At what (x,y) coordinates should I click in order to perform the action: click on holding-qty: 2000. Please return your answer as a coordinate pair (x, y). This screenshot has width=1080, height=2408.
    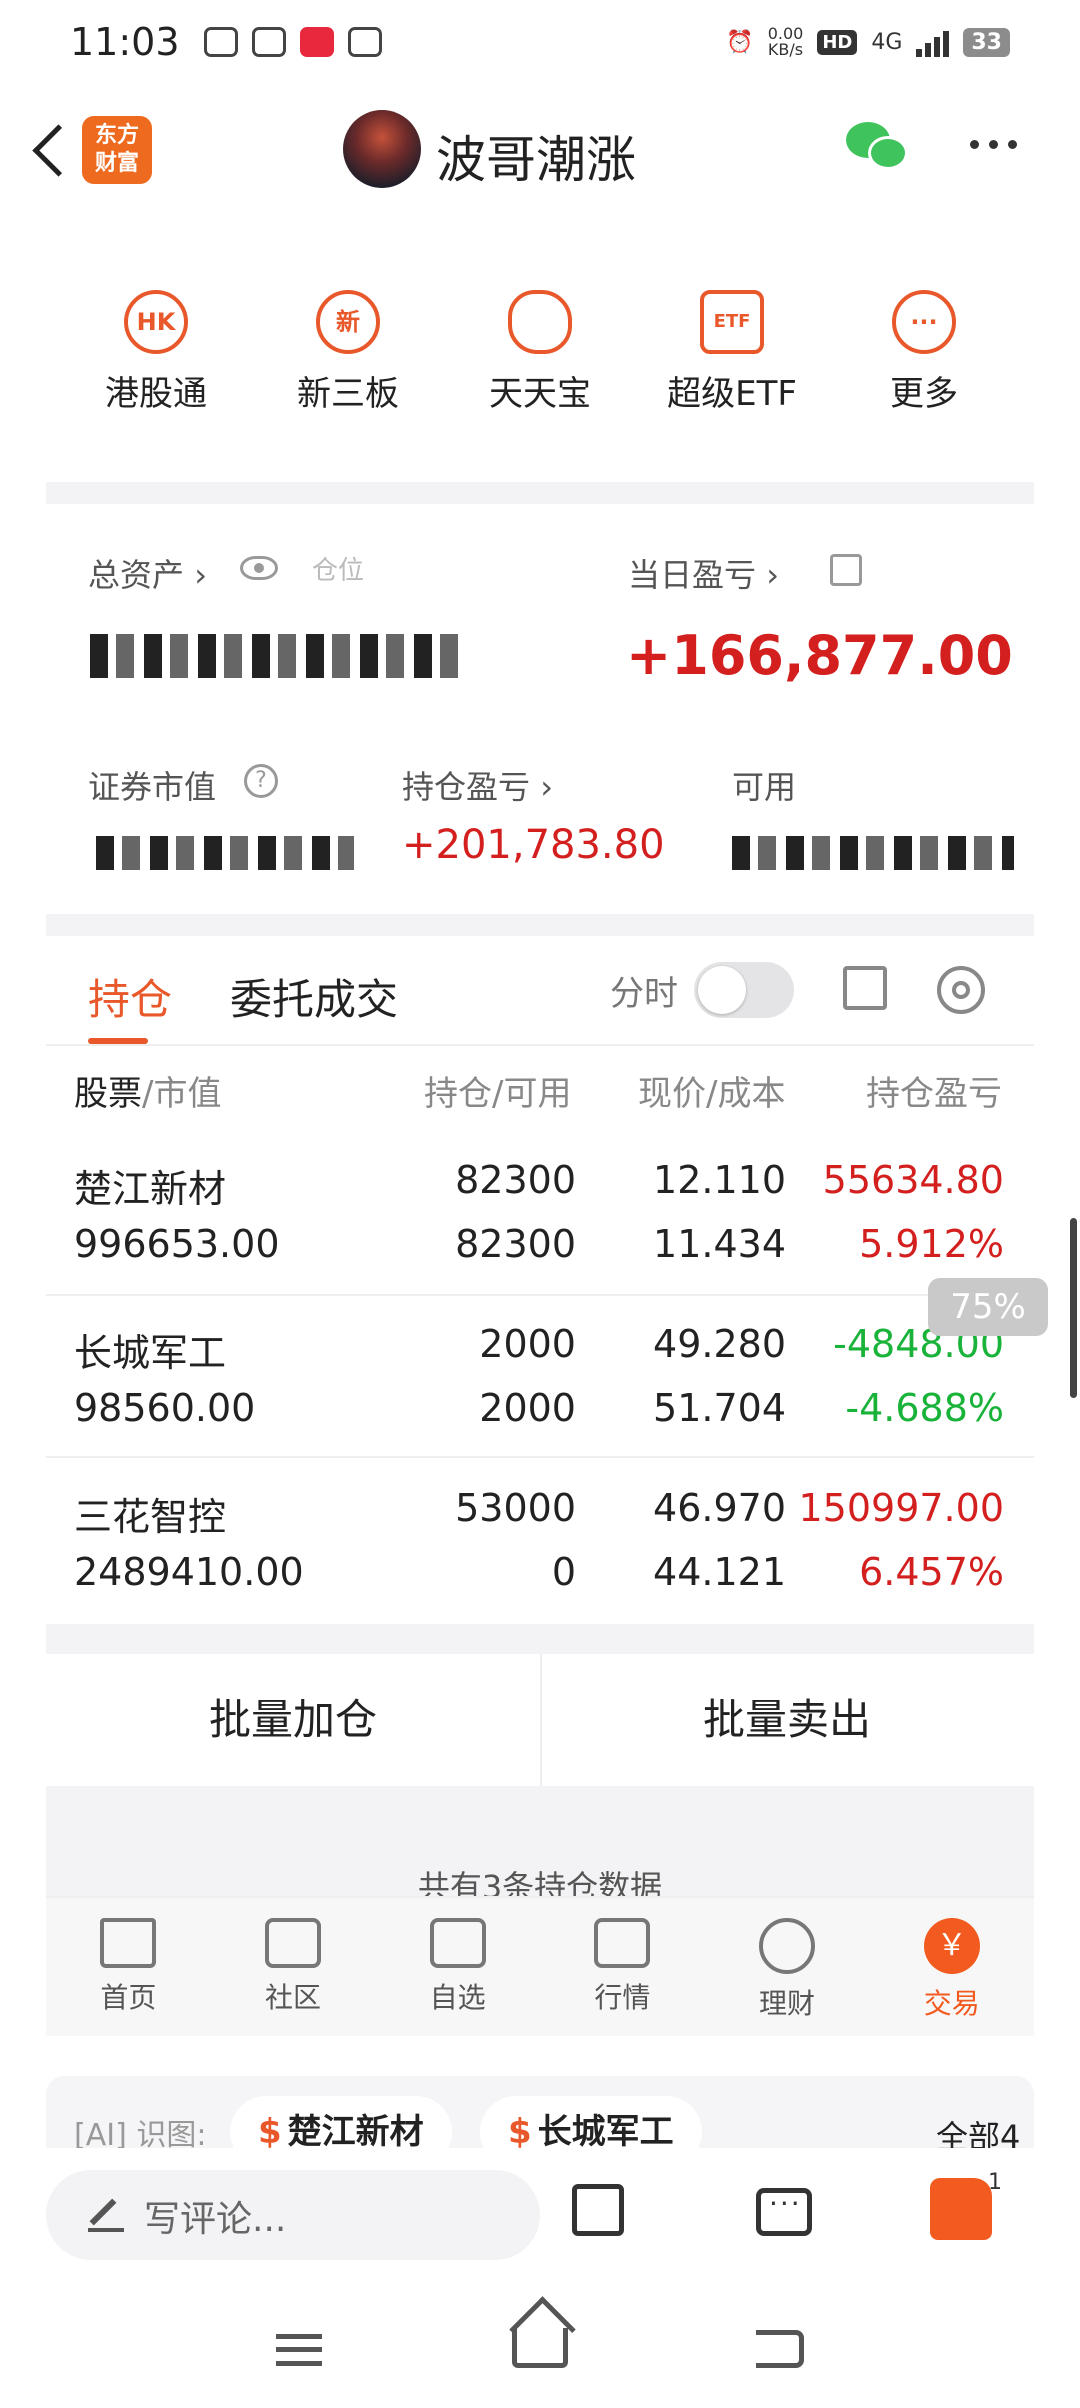
    Looking at the image, I should click on (527, 1344).